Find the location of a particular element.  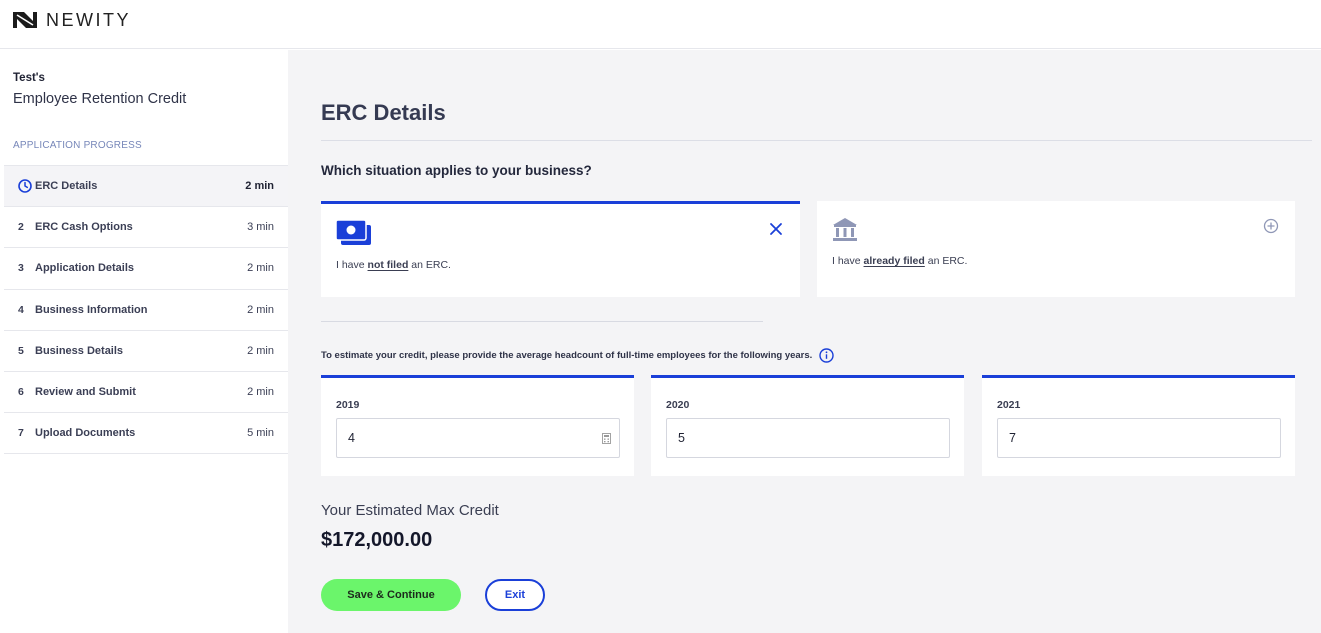

headcount-input-2020: 5 is located at coordinates (808, 438).